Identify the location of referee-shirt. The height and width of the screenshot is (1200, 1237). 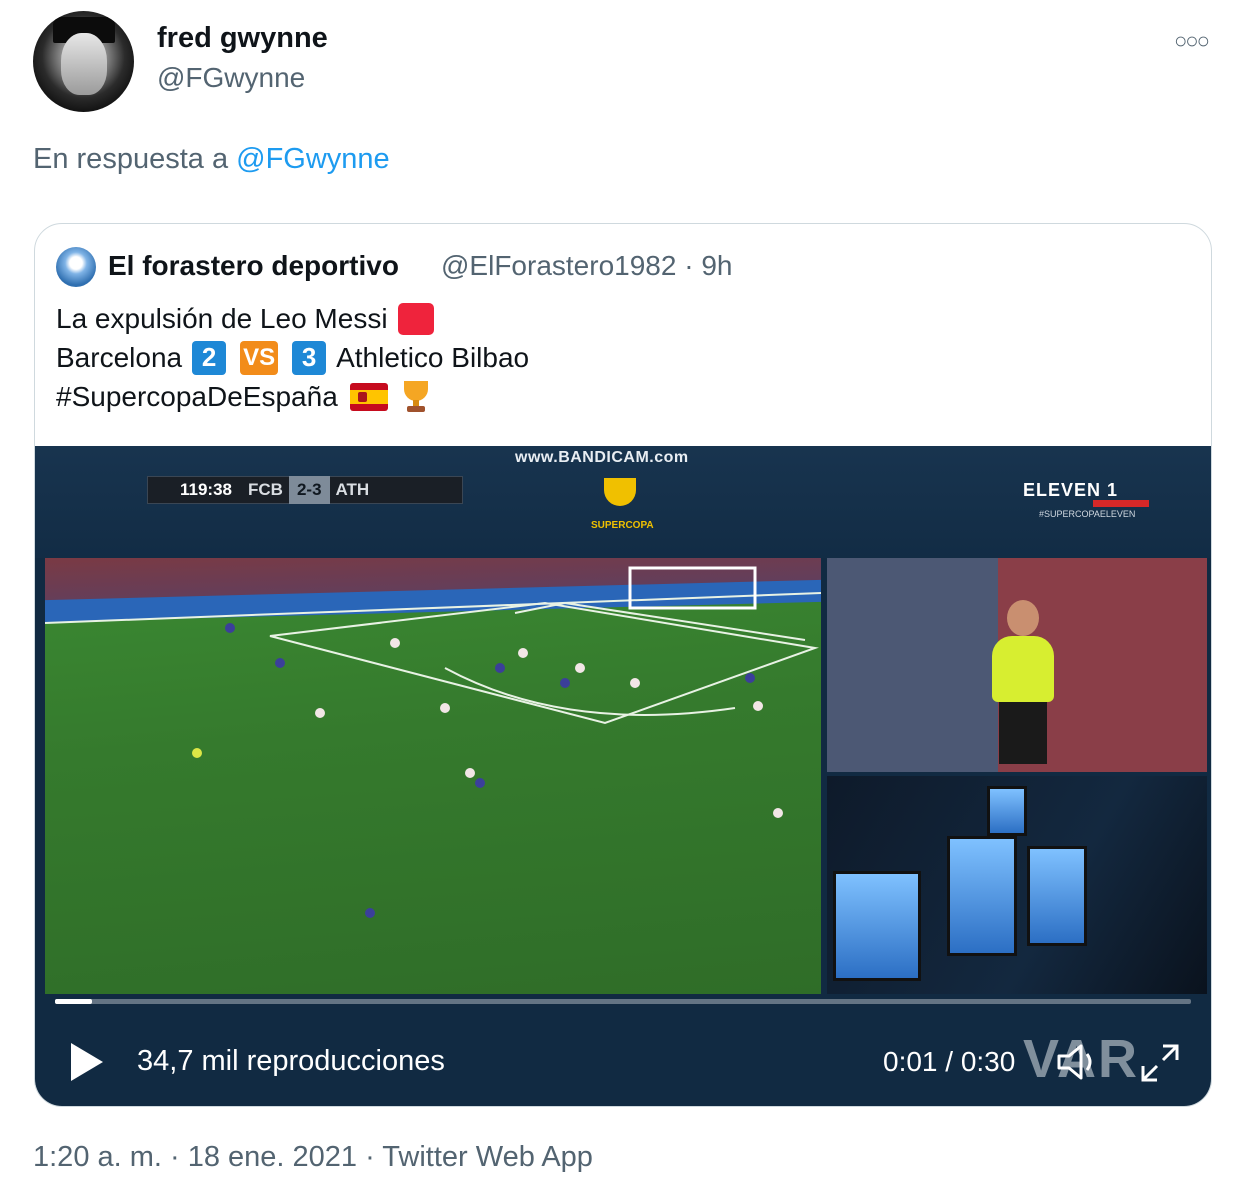
(1023, 669).